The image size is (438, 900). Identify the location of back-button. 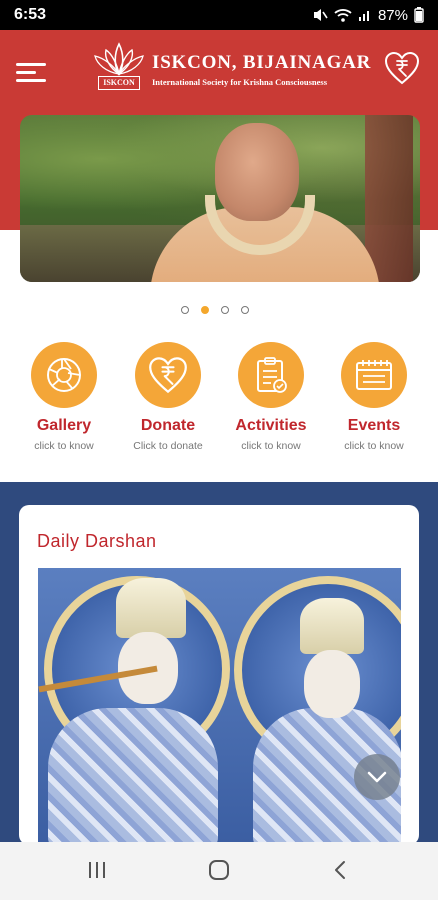
(340, 872).